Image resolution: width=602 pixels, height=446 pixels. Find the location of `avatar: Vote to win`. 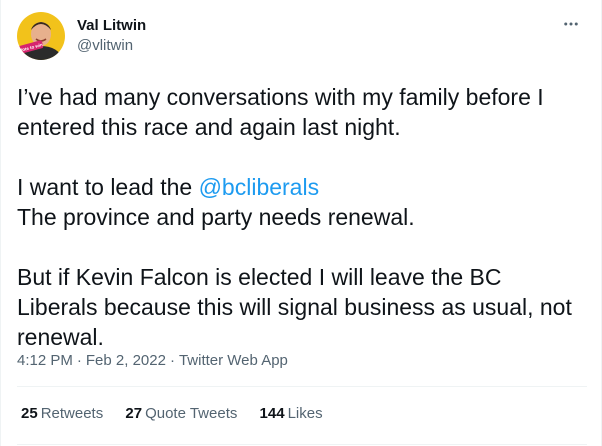

avatar: Vote to win is located at coordinates (41, 36).